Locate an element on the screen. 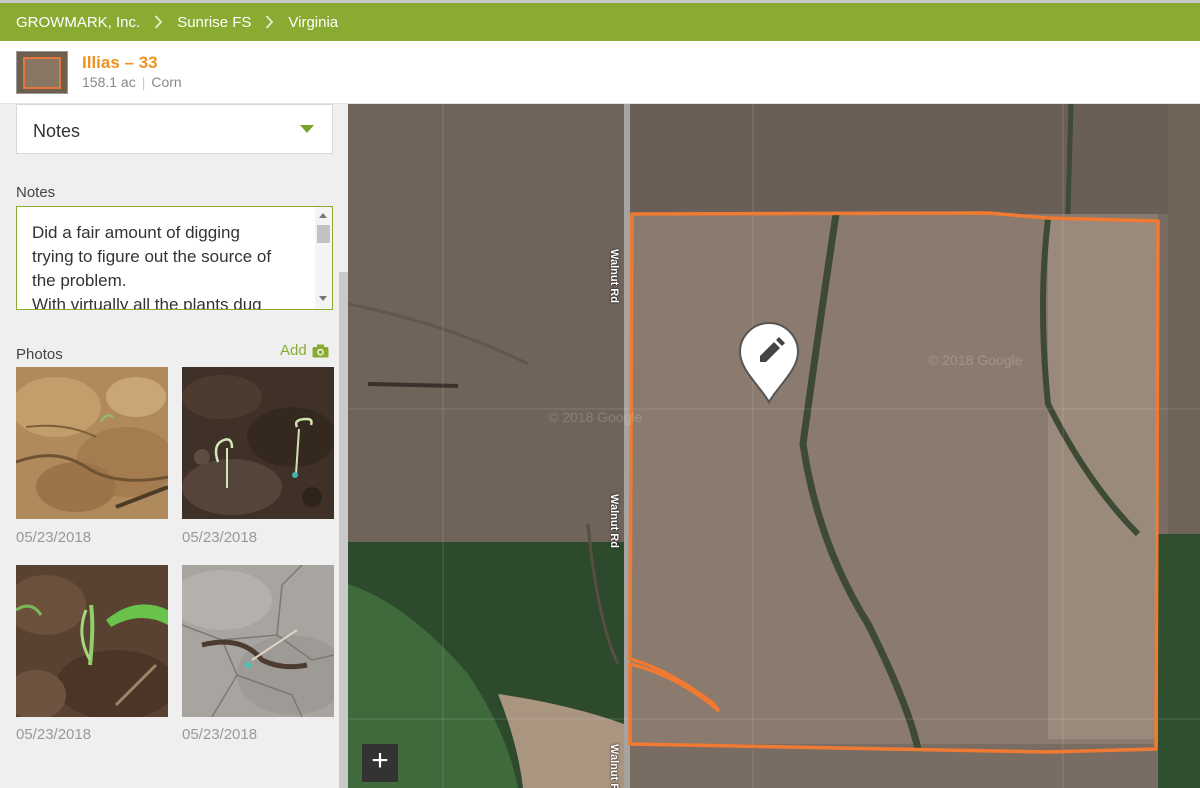  notes-line: trying to figure out the source of is located at coordinates (152, 256).